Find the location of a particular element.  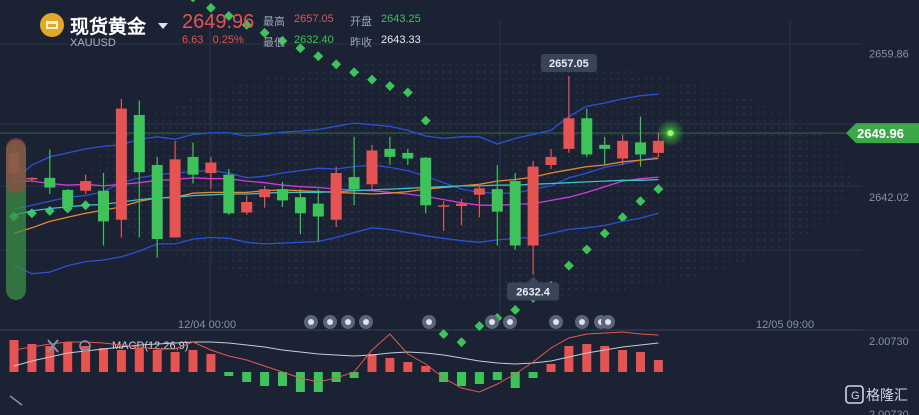

low-value: 2632.40 is located at coordinates (314, 40).